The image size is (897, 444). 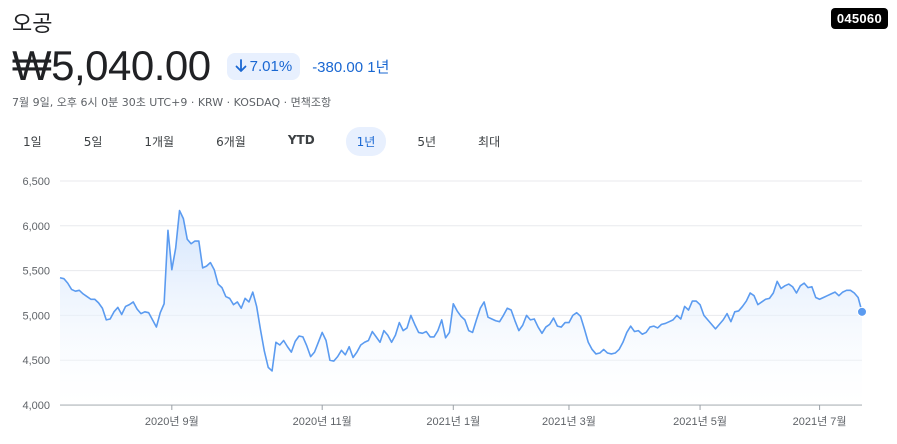 I want to click on y-tick-label: 4,000, so click(x=36, y=406).